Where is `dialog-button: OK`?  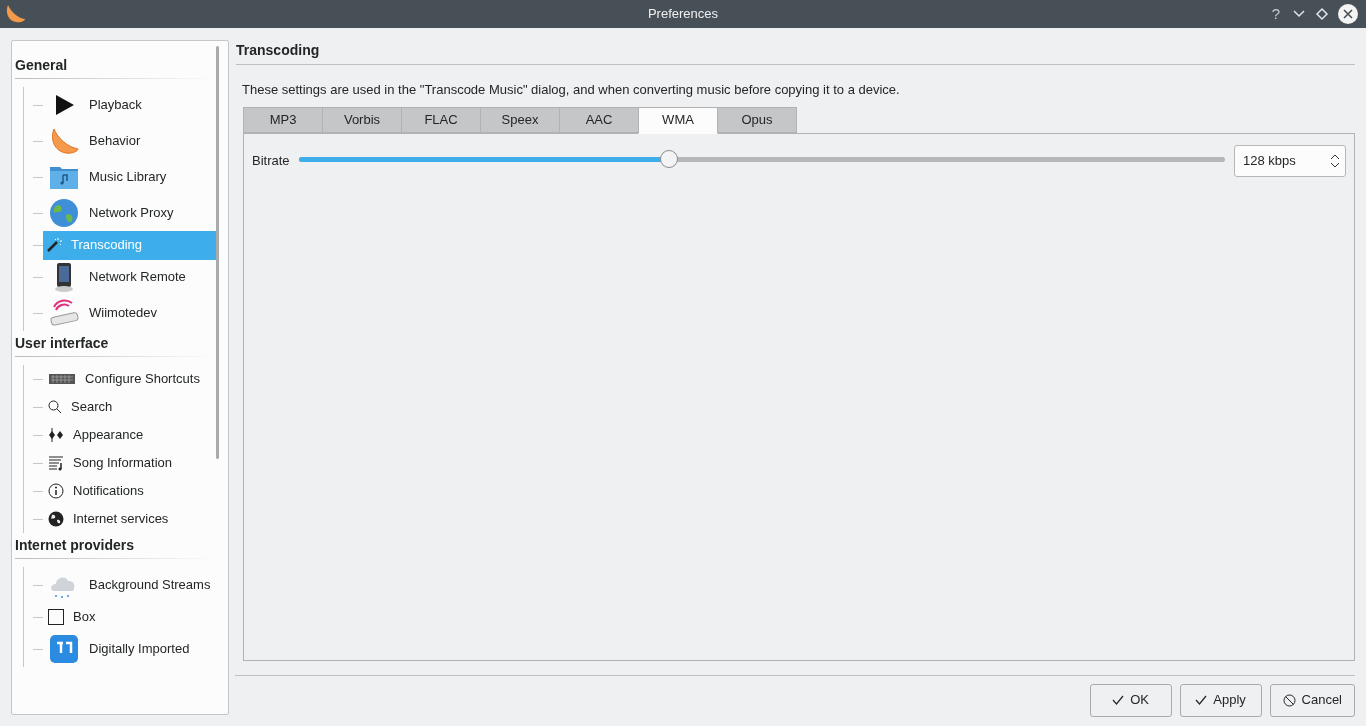 dialog-button: OK is located at coordinates (1130, 700).